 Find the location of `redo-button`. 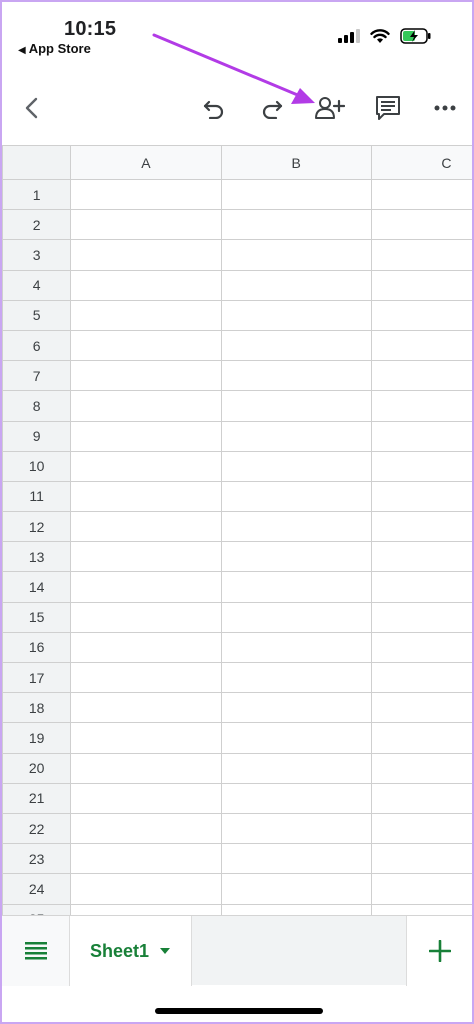

redo-button is located at coordinates (272, 108).